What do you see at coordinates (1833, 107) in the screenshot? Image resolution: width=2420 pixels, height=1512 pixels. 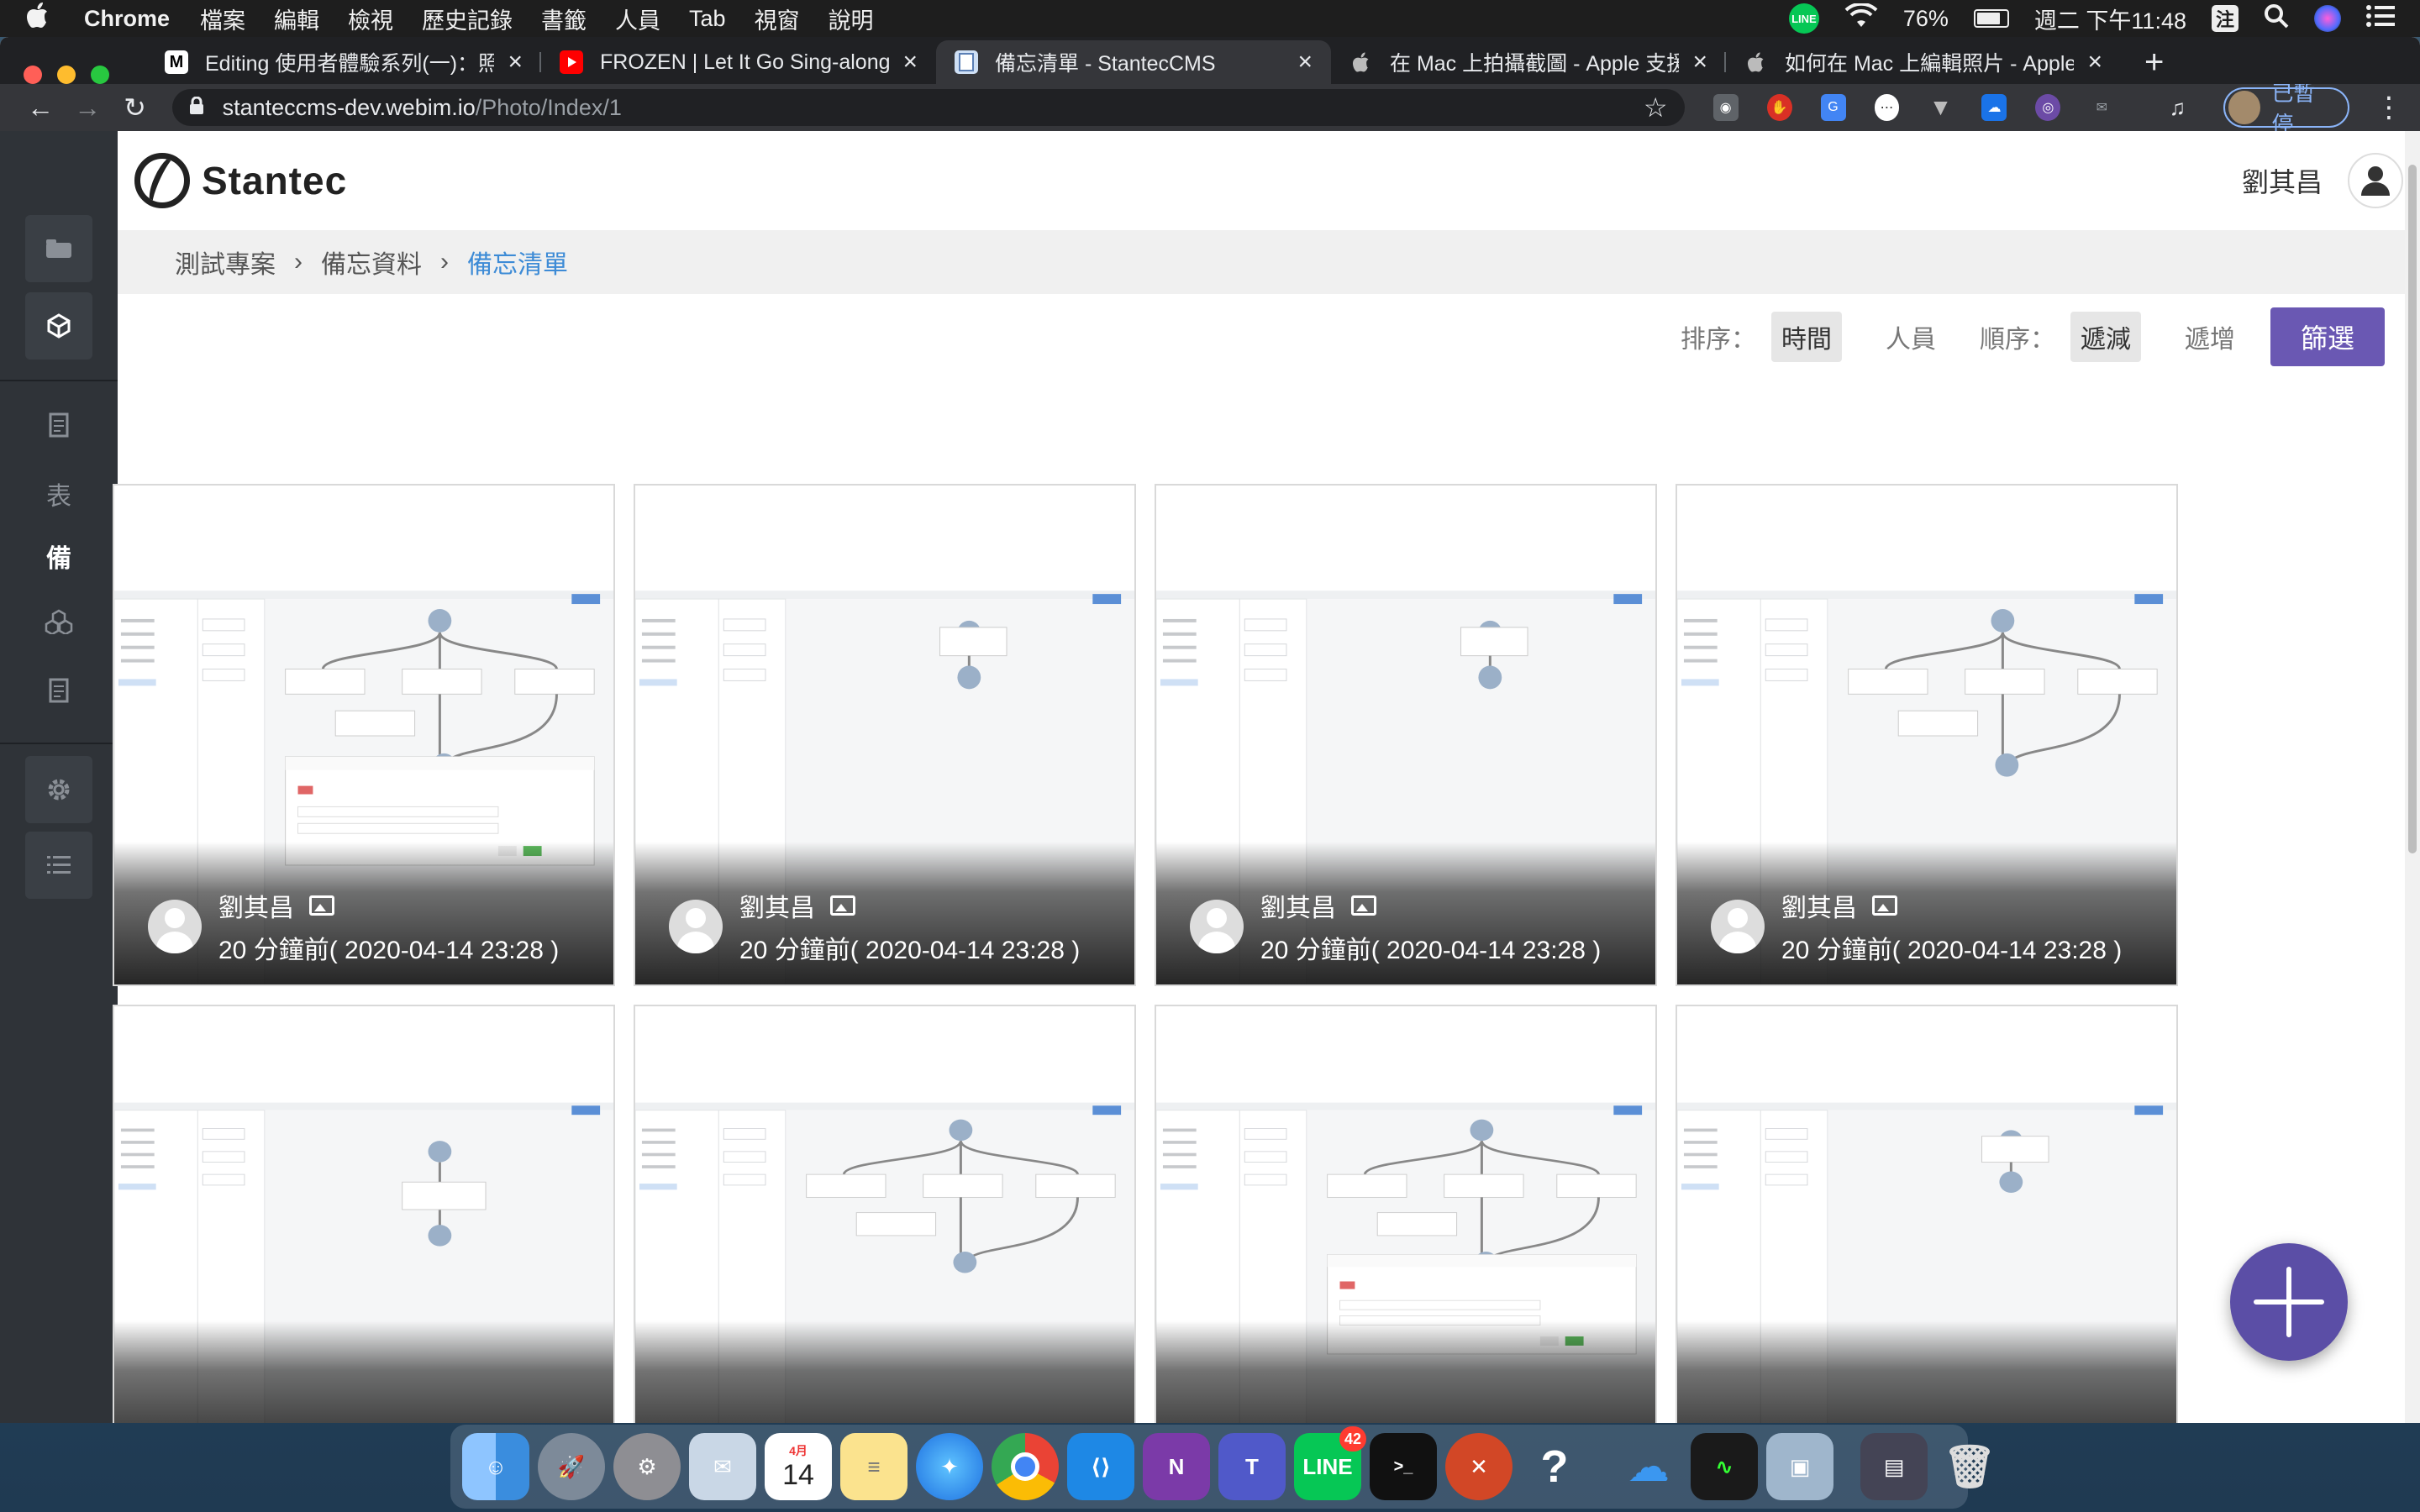 I see `extension-translate-icon: G` at bounding box center [1833, 107].